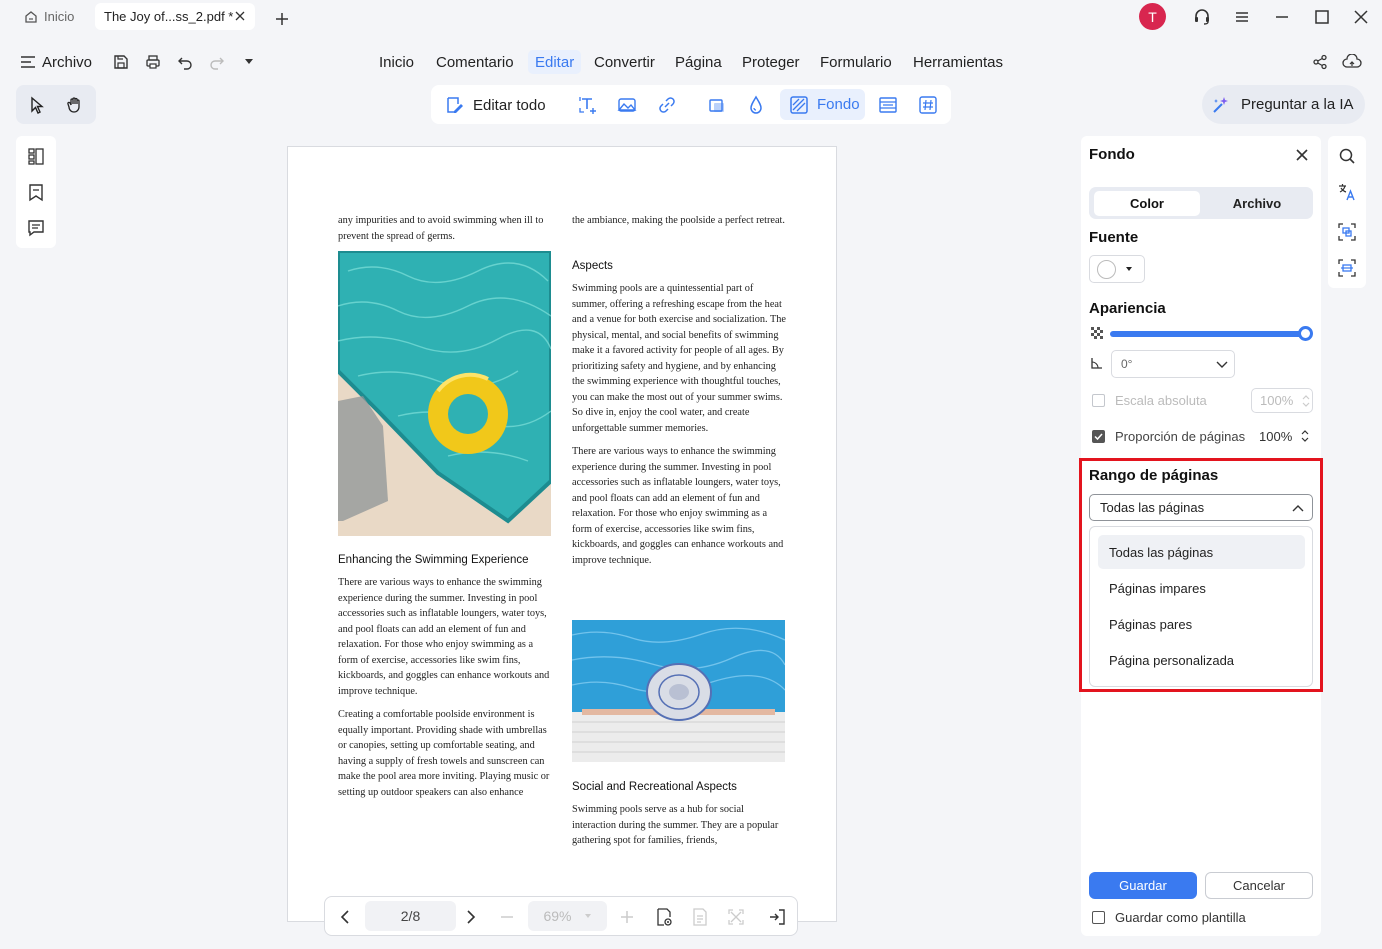 The height and width of the screenshot is (949, 1382). Describe the element at coordinates (240, 16) in the screenshot. I see `close-tab-icon` at that location.